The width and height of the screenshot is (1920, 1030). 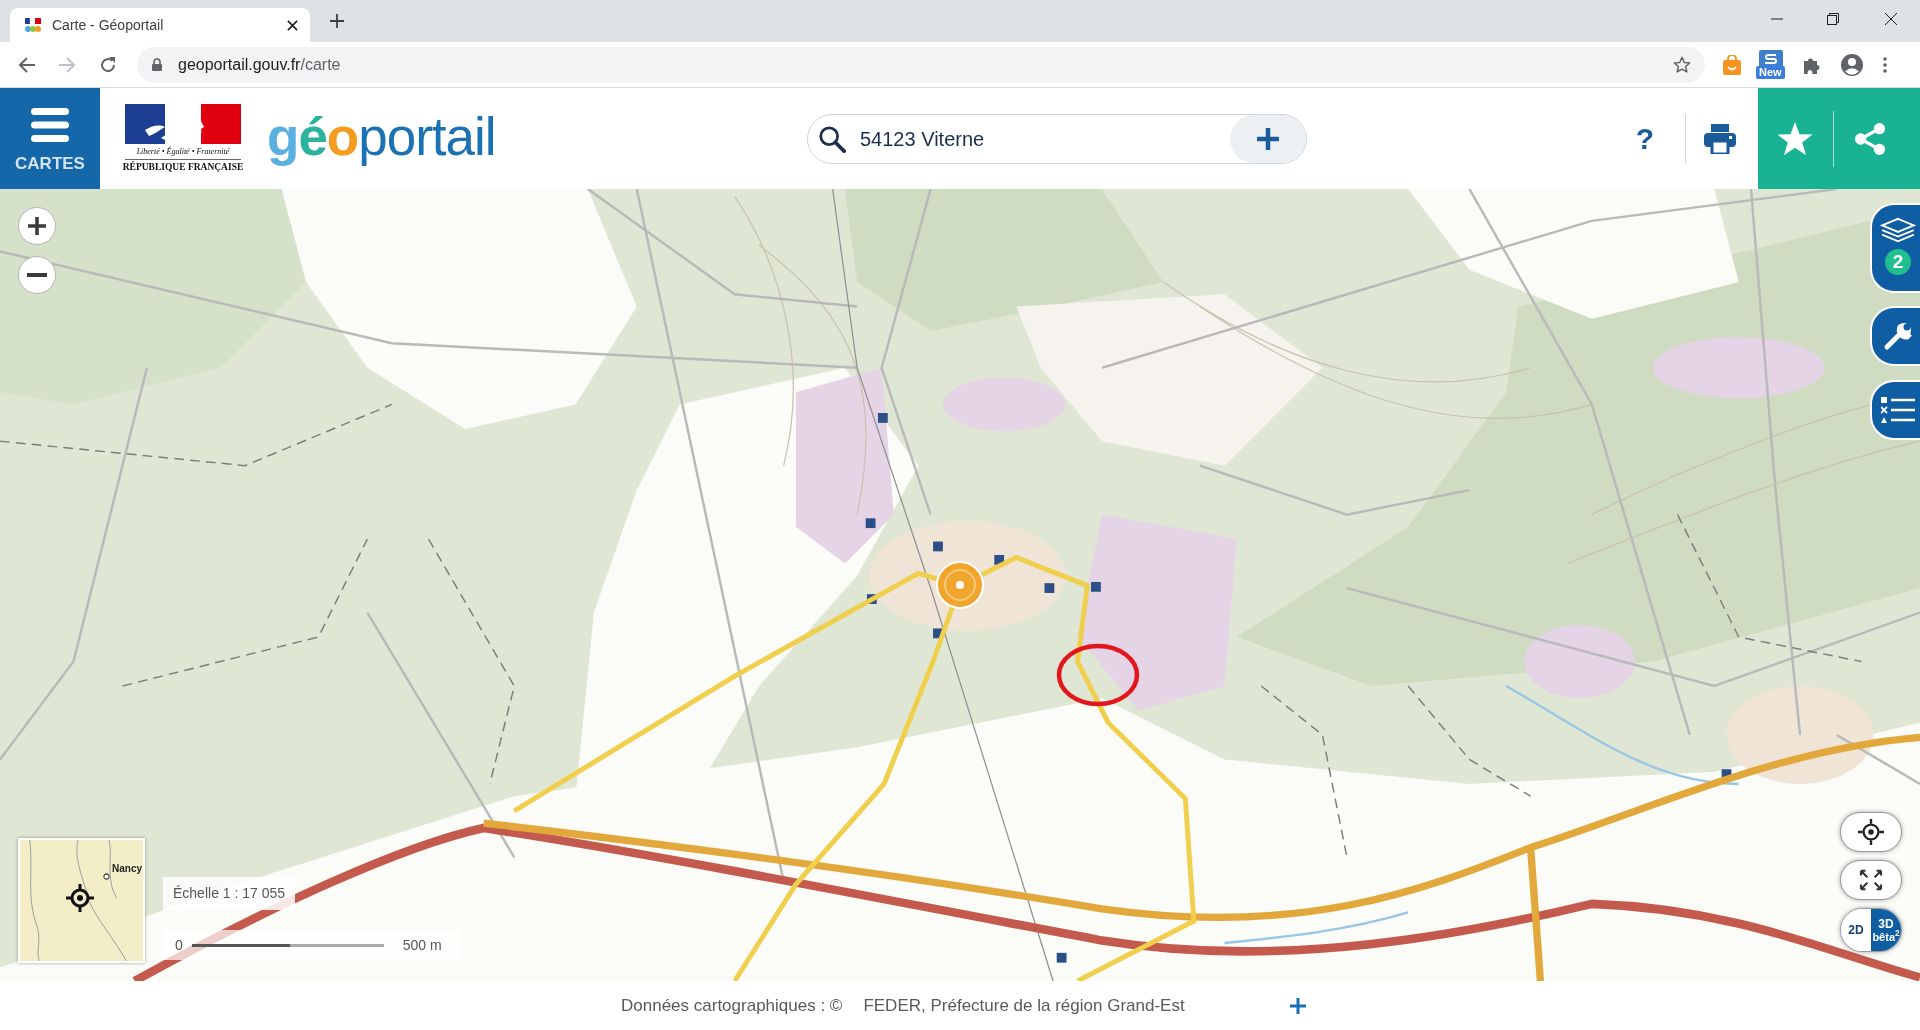 What do you see at coordinates (157, 64) in the screenshot?
I see `lock-icon` at bounding box center [157, 64].